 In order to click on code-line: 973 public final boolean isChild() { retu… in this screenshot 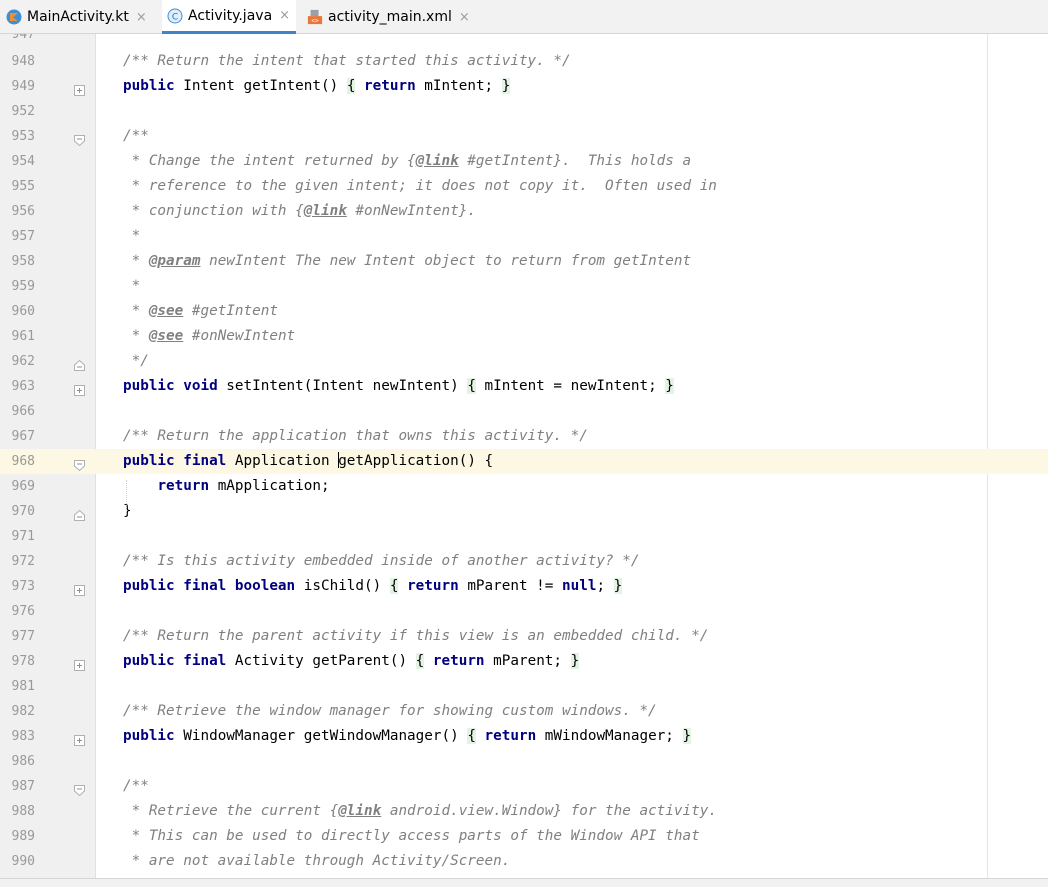, I will do `click(524, 586)`.